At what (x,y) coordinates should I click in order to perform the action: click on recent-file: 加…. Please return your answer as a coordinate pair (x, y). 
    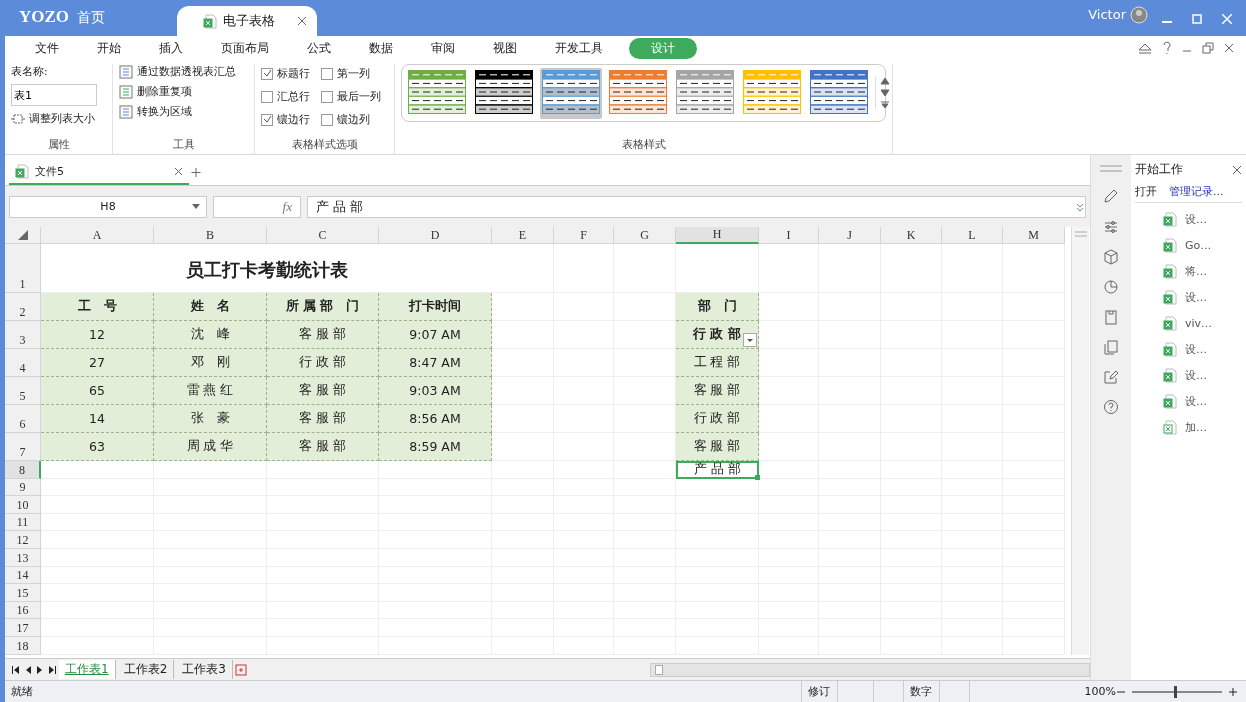
    Looking at the image, I should click on (1188, 427).